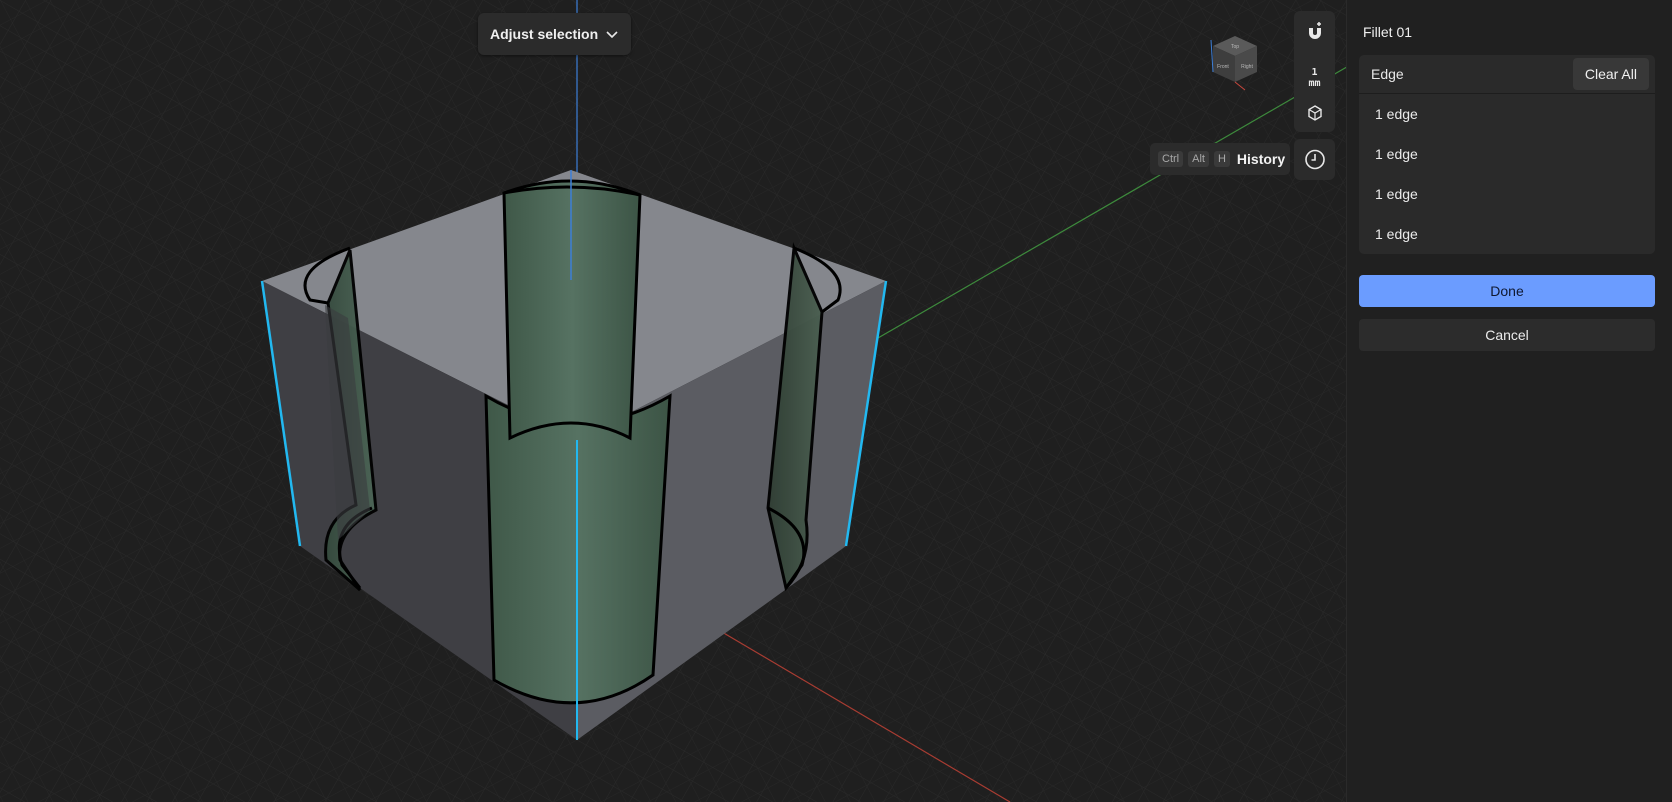 The image size is (1672, 802). I want to click on history-label: History, so click(1261, 159).